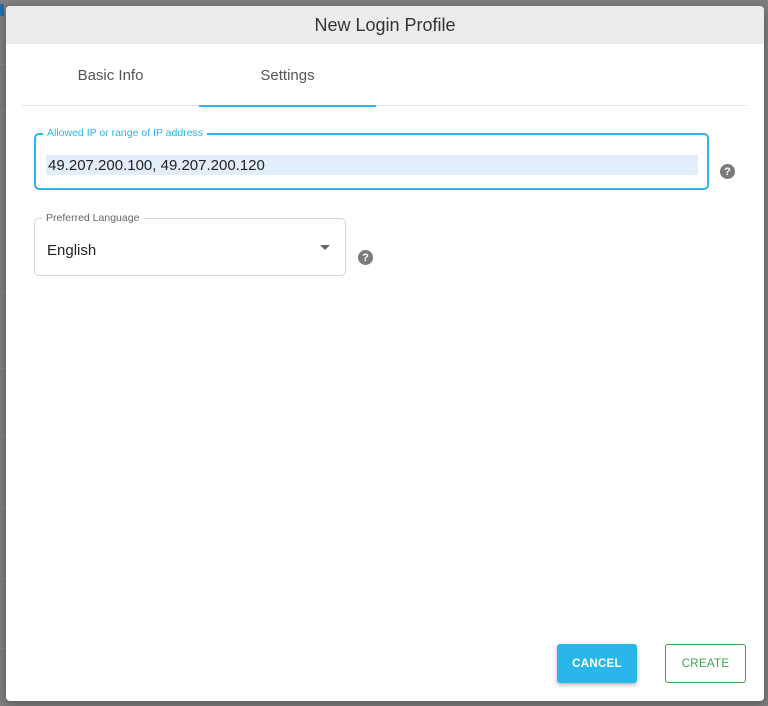 The image size is (768, 706). Describe the element at coordinates (190, 243) in the screenshot. I see `preferred-language-select: Preferred Language English` at that location.